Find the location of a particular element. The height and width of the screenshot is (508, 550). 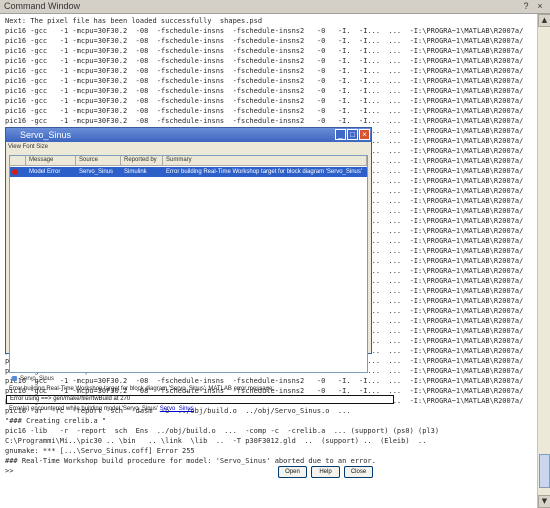

command-window-titlebar: Command Window ? × is located at coordinates (275, 7).